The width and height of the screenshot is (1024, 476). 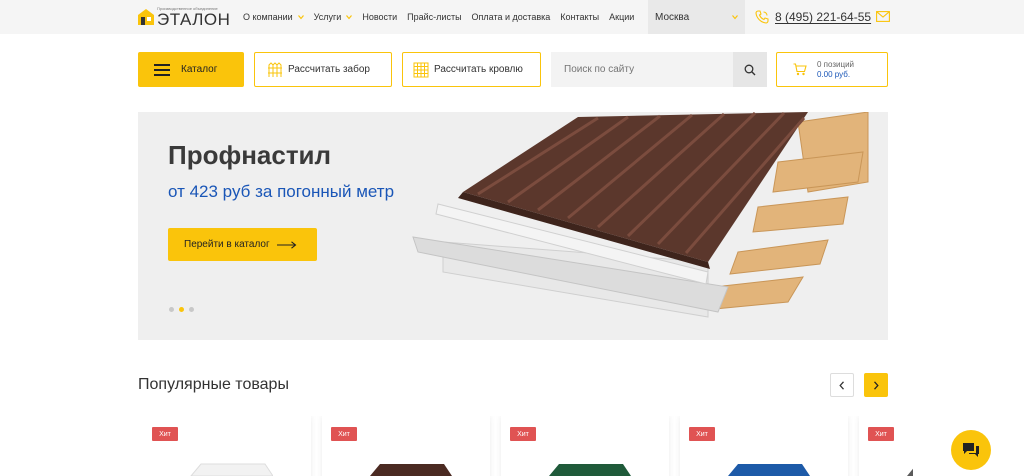 I want to click on cart-count: 0 позиций, so click(x=836, y=64).